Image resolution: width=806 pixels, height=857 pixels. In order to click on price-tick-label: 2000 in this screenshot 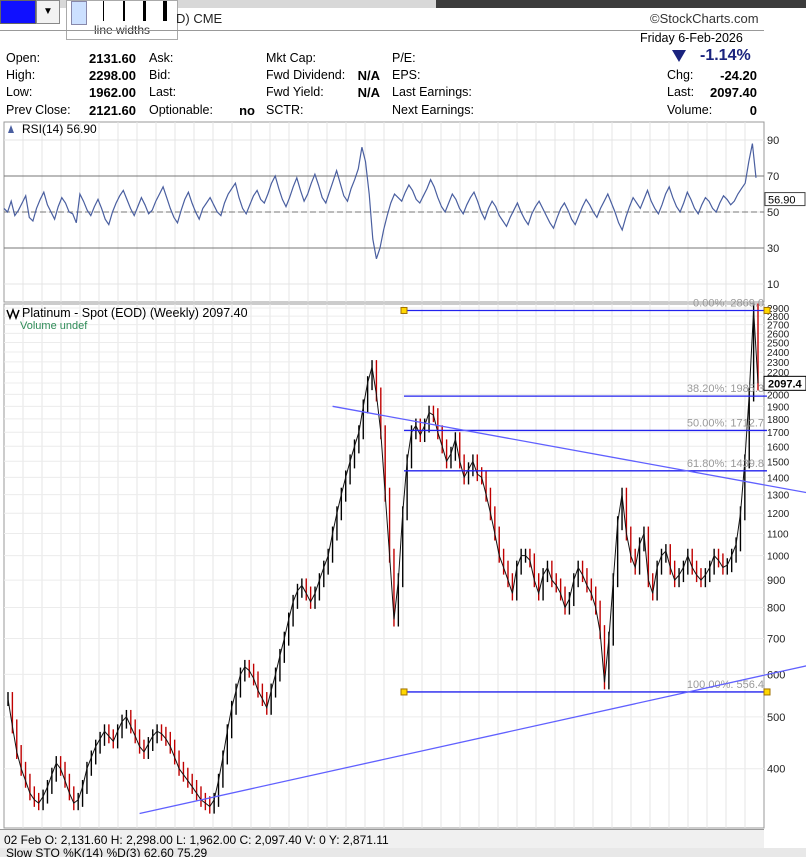, I will do `click(778, 395)`.